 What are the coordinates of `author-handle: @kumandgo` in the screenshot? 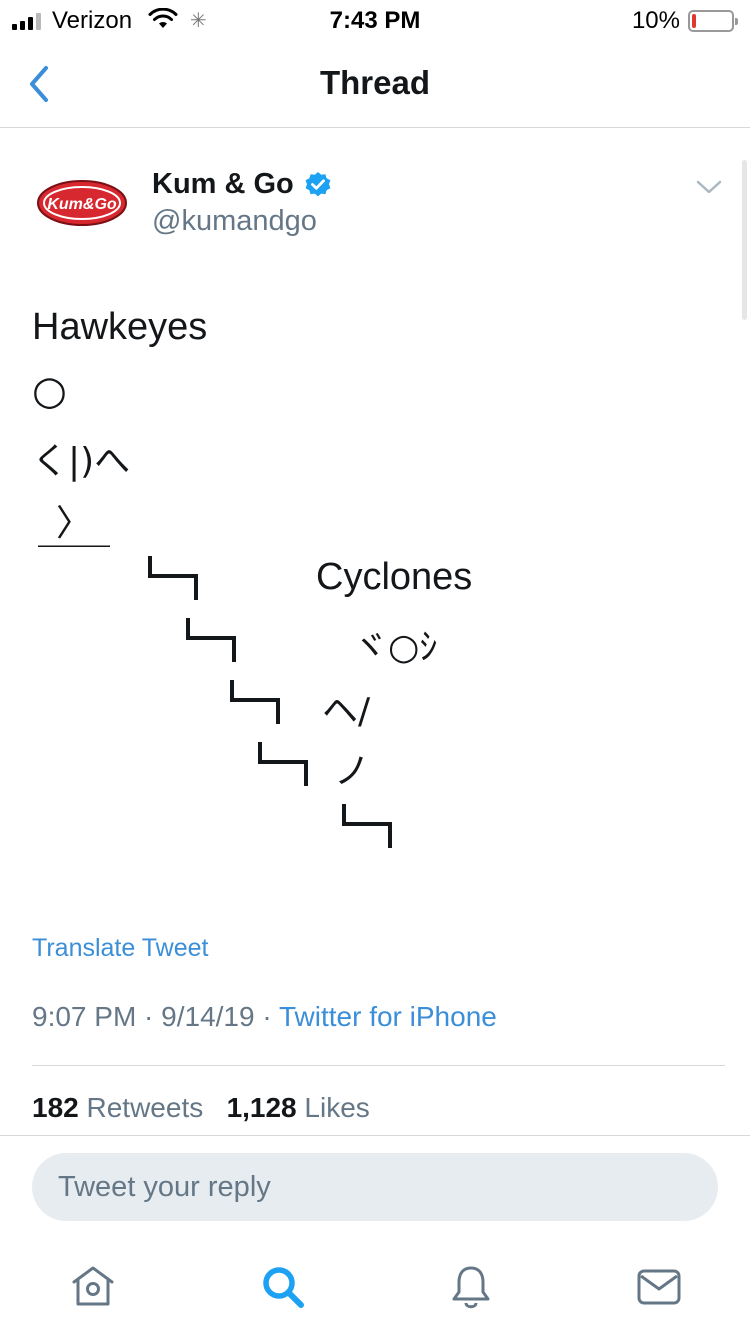 It's located at (234, 221).